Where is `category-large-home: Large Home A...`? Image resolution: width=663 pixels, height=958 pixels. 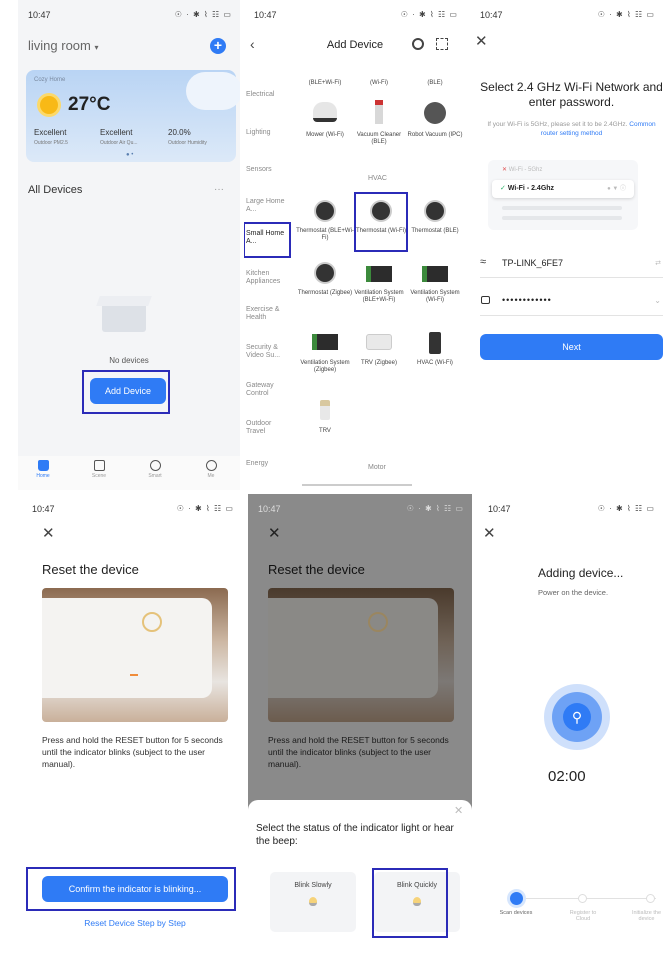
category-large-home: Large Home A... is located at coordinates (268, 206).